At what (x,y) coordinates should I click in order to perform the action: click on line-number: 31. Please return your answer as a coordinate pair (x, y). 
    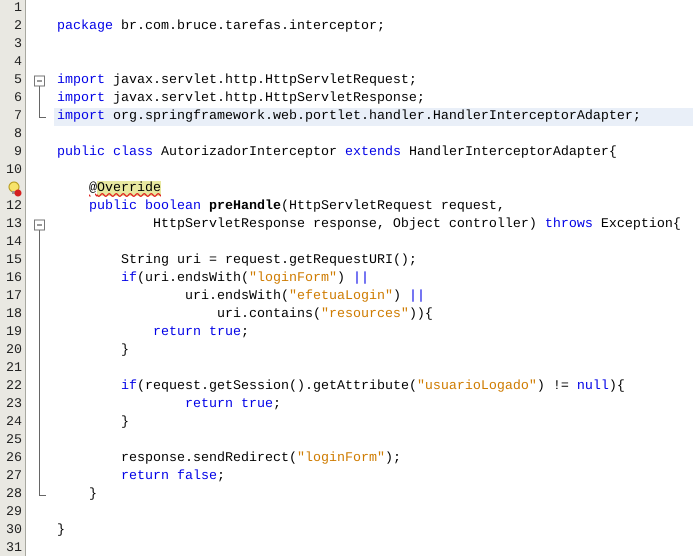
    Looking at the image, I should click on (14, 548).